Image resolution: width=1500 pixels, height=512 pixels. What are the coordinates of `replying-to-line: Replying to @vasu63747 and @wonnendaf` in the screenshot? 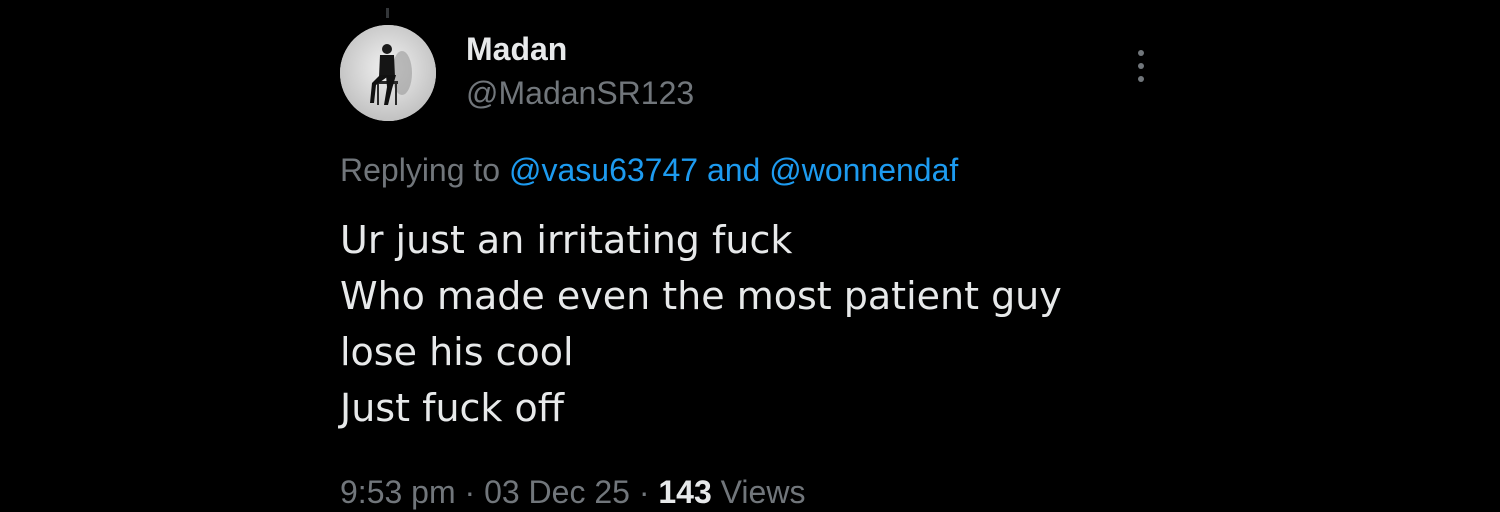 It's located at (649, 170).